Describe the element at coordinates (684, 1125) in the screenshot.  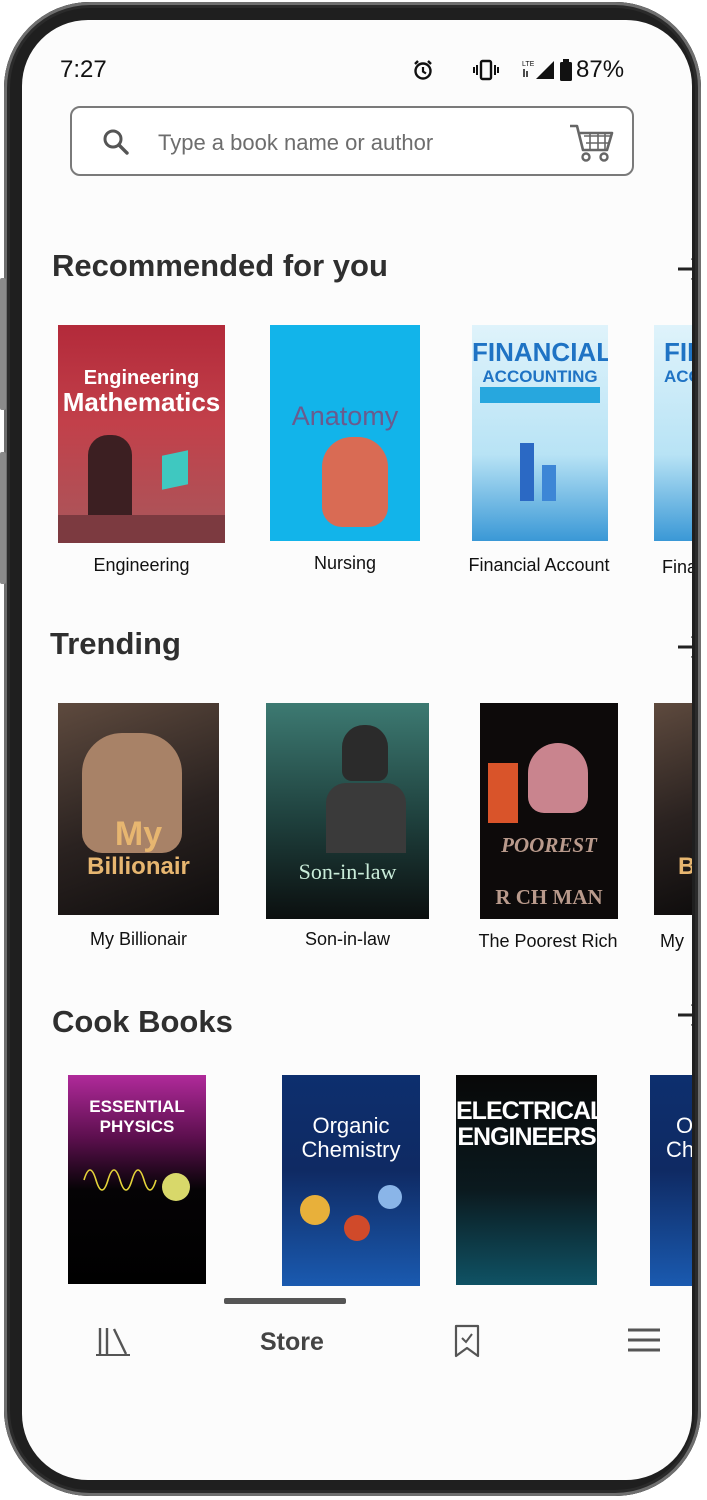
I see `cover-title: O` at that location.